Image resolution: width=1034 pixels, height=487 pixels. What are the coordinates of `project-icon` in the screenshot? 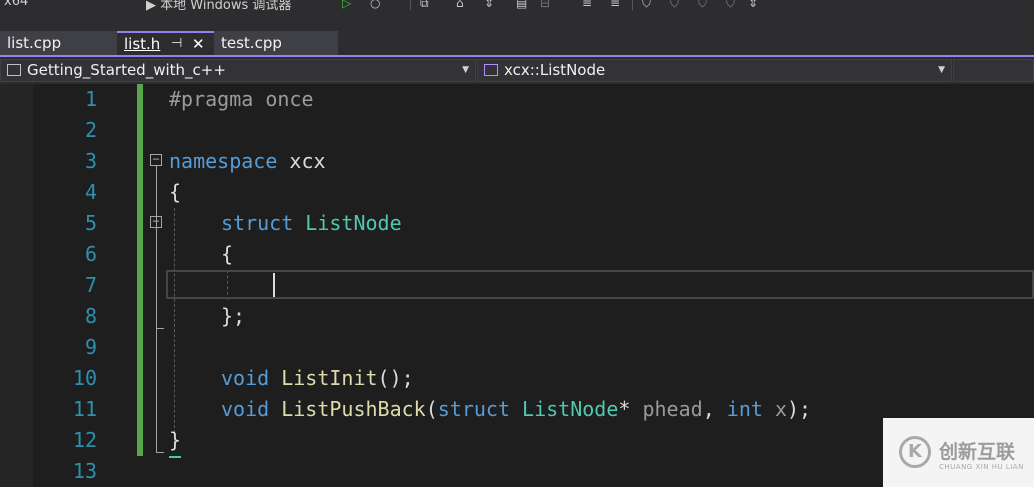 It's located at (14, 70).